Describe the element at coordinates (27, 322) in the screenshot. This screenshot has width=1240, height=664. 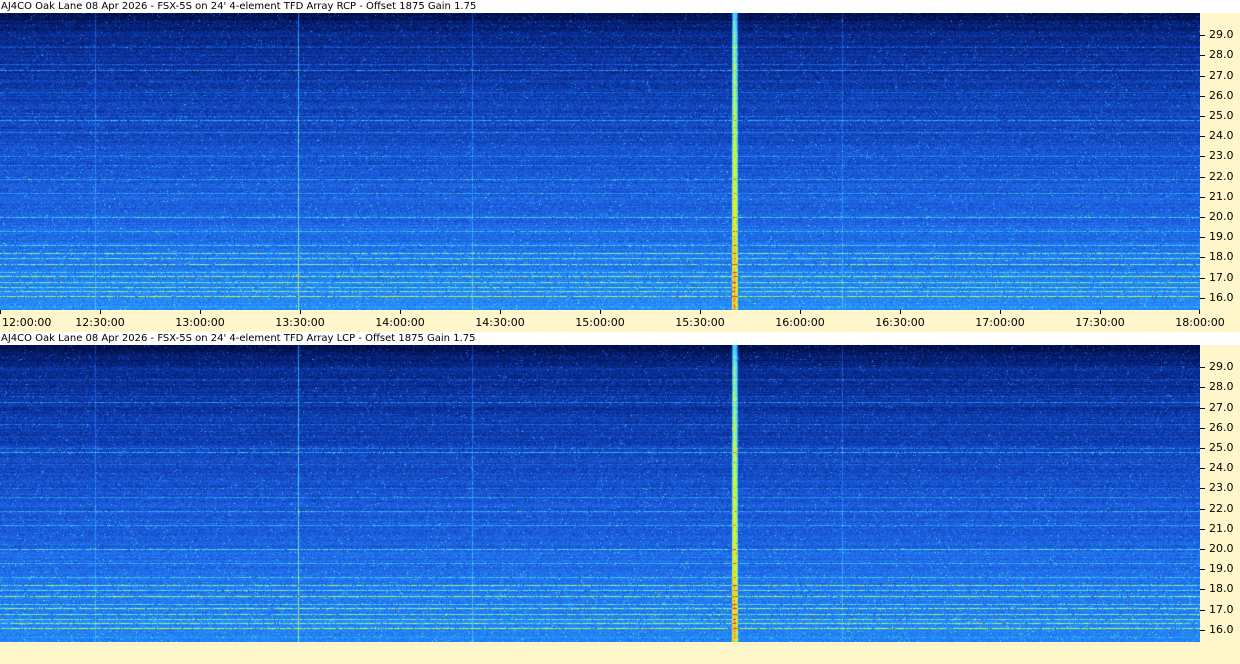
I see `x-tick-label: 12:00:00` at that location.